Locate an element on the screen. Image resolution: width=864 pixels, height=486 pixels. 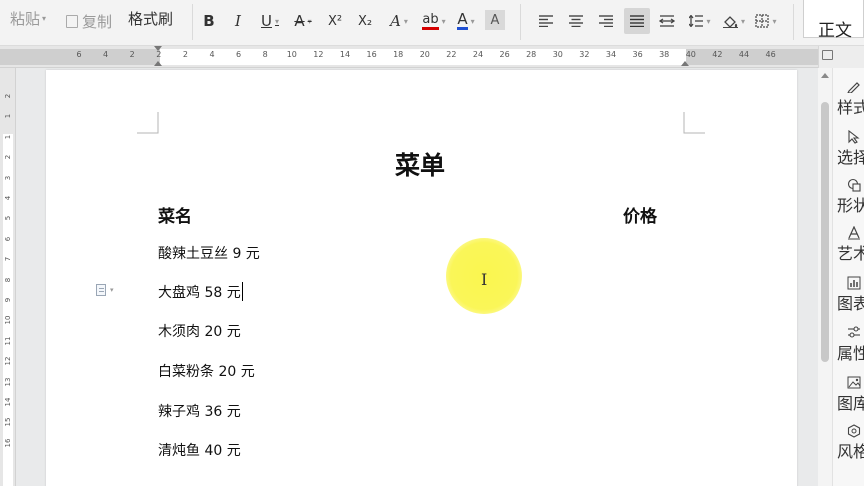
superscript-icon: X² is located at coordinates (335, 21).